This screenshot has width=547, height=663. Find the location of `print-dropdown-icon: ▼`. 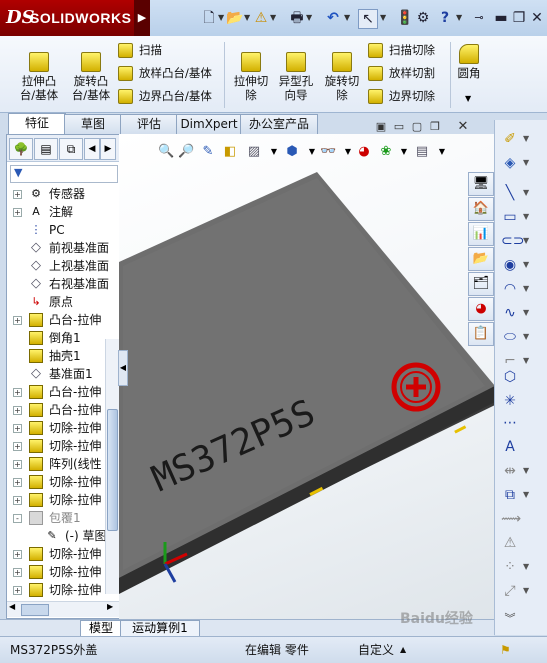

print-dropdown-icon: ▼ is located at coordinates (310, 18).